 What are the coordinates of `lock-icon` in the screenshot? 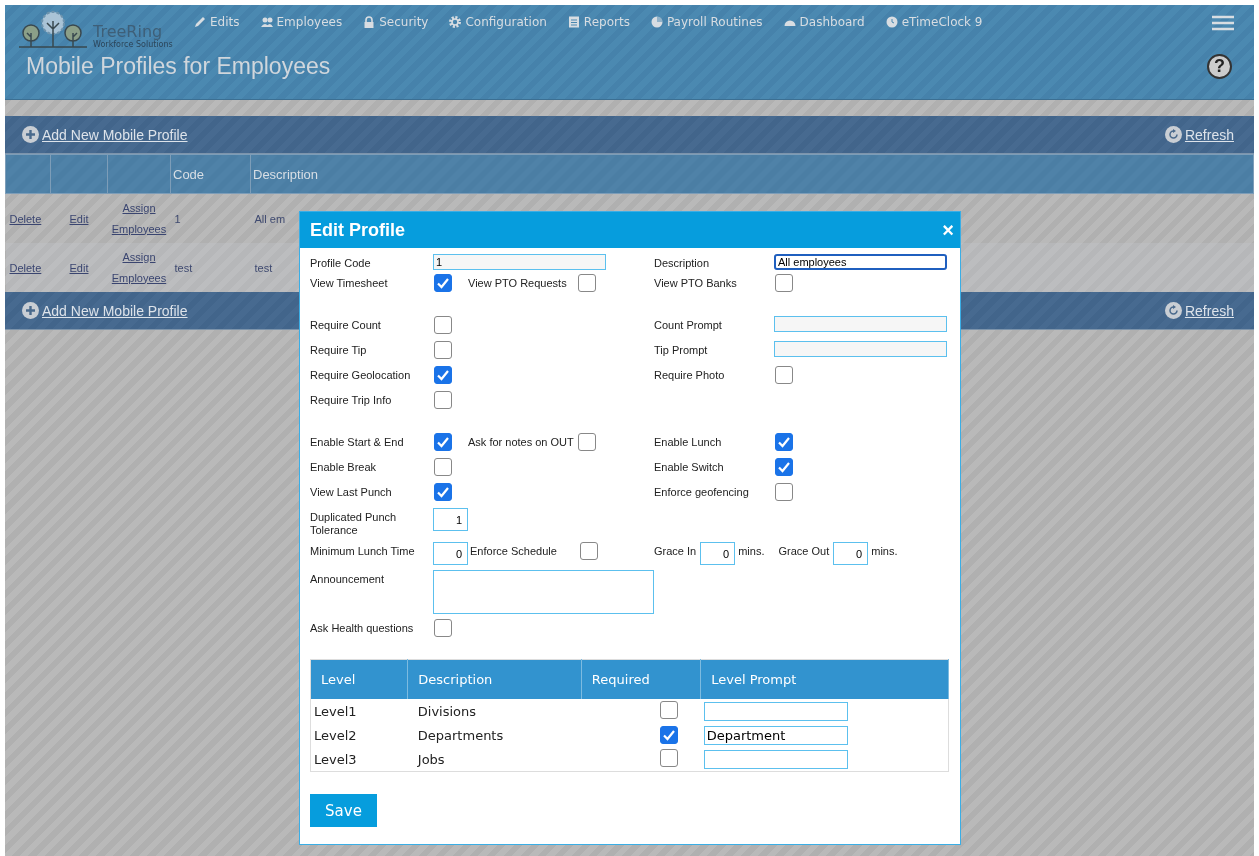 It's located at (369, 22).